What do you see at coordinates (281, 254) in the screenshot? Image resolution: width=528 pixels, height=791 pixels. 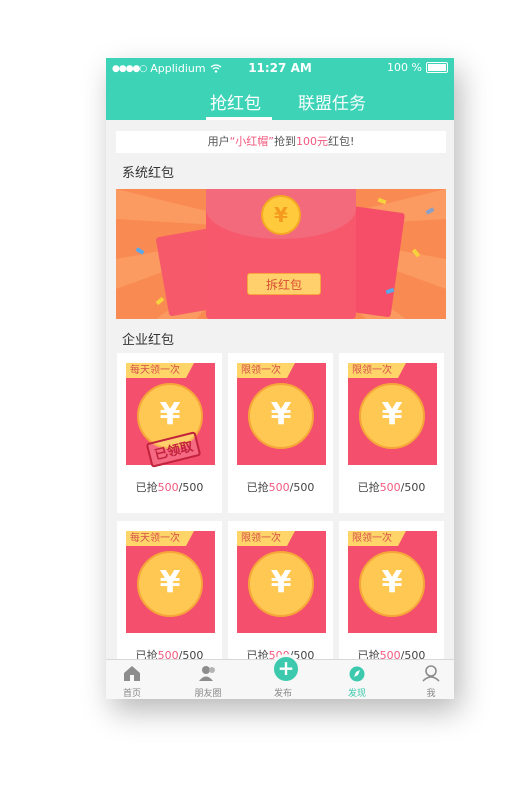 I see `system-red-packet-banner: ¥ 拆红包` at bounding box center [281, 254].